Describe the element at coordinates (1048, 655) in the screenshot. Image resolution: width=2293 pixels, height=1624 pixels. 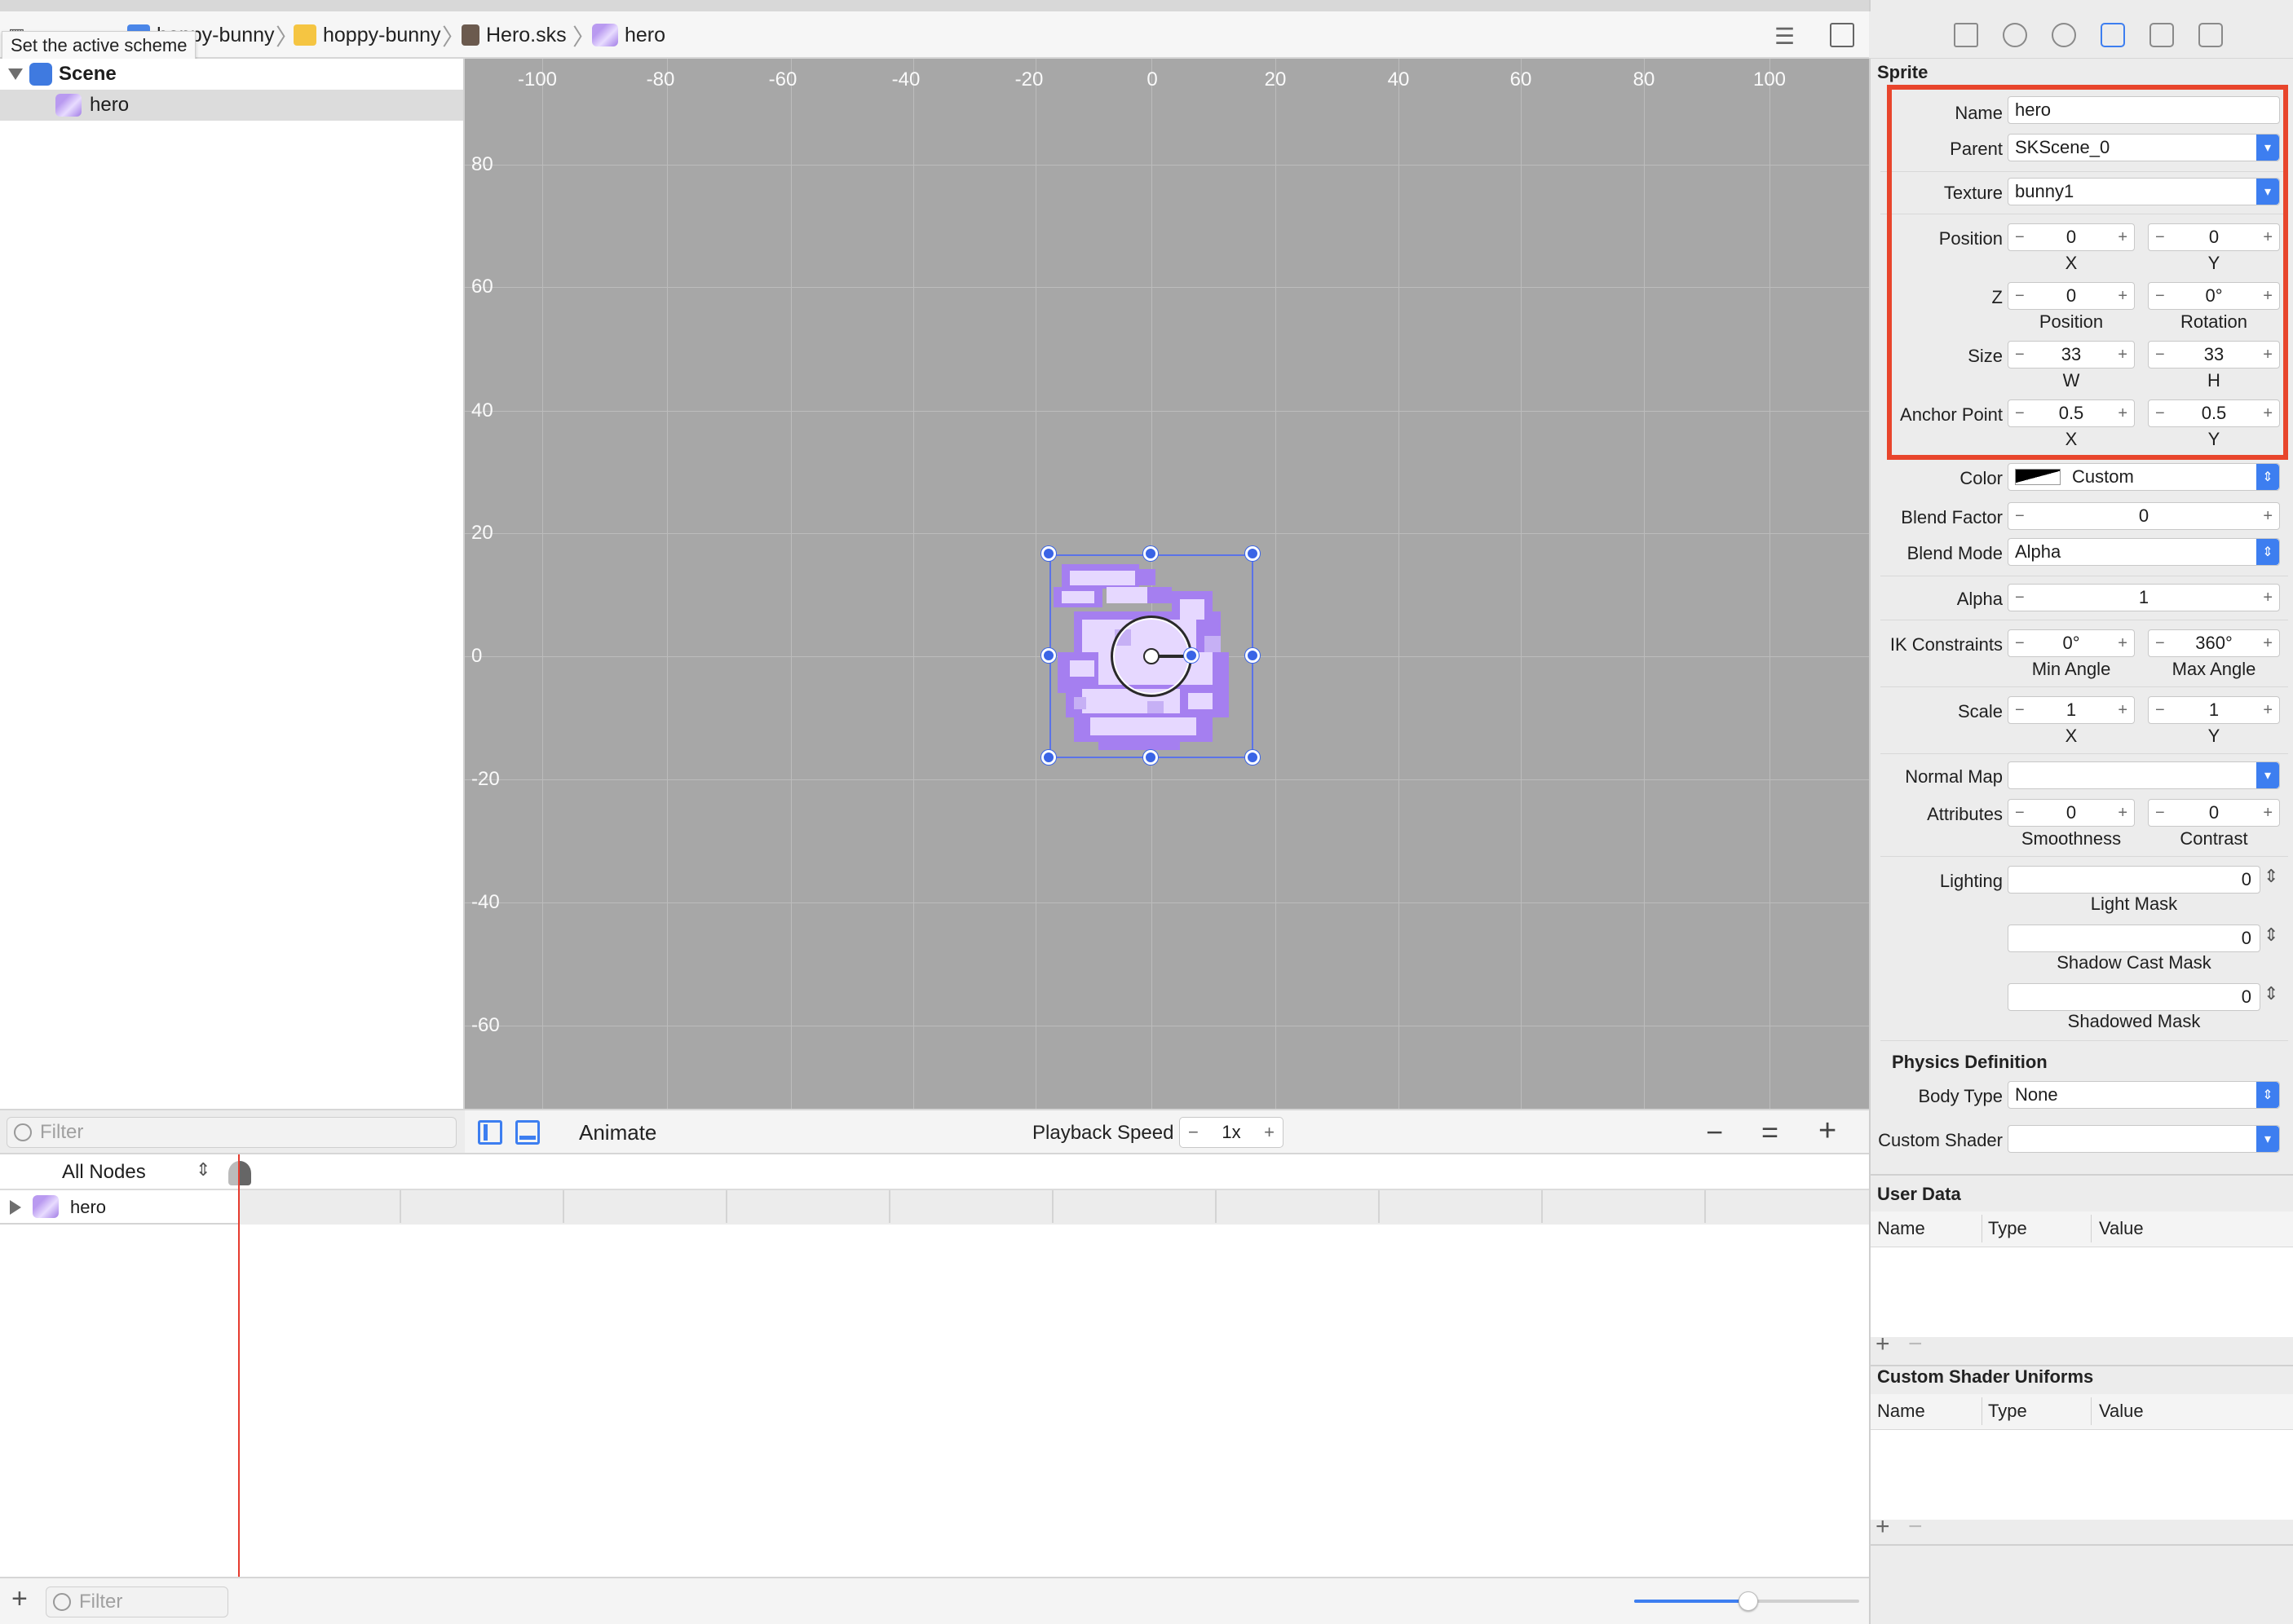
I see `resize-handle-left` at that location.